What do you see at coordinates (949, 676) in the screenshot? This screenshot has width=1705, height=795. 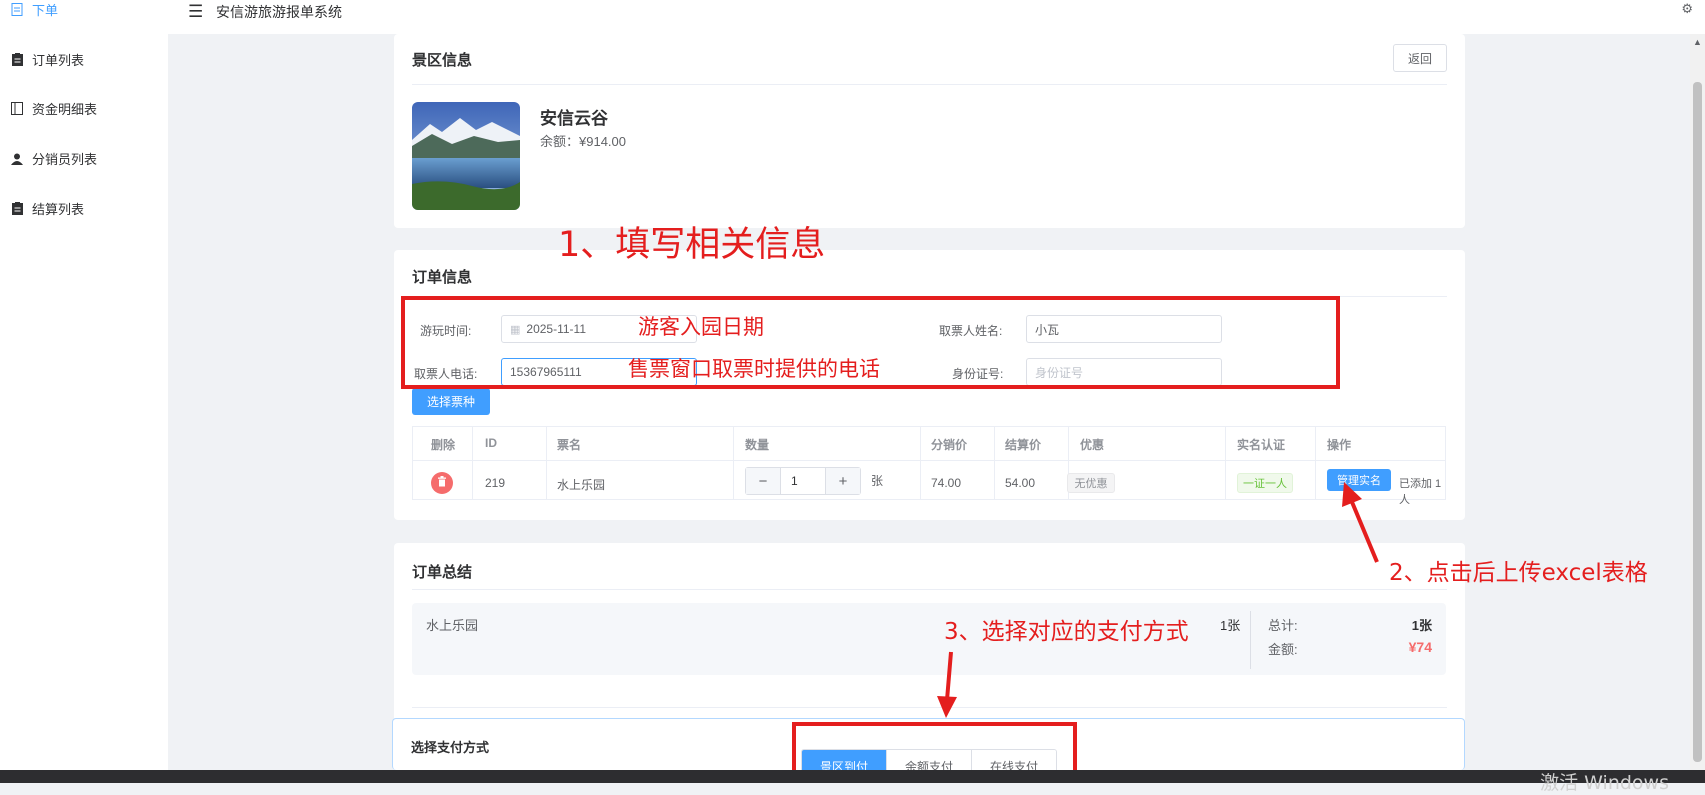 I see `arrow-to-payment` at bounding box center [949, 676].